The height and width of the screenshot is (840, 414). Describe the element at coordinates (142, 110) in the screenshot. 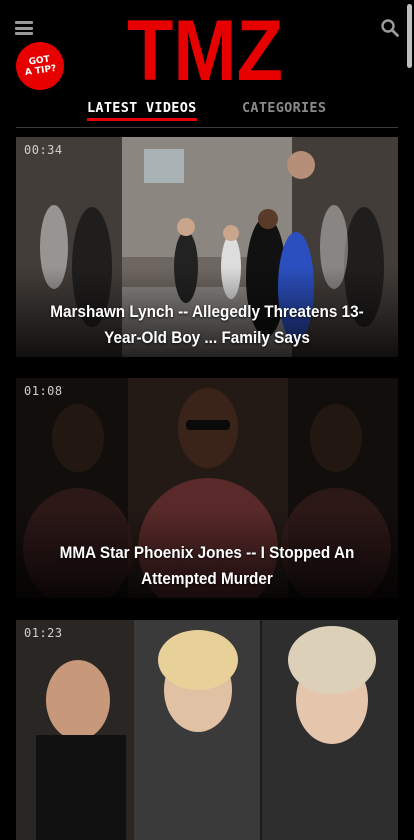

I see `tab-latest-videos: LATEST VIDEOS` at that location.